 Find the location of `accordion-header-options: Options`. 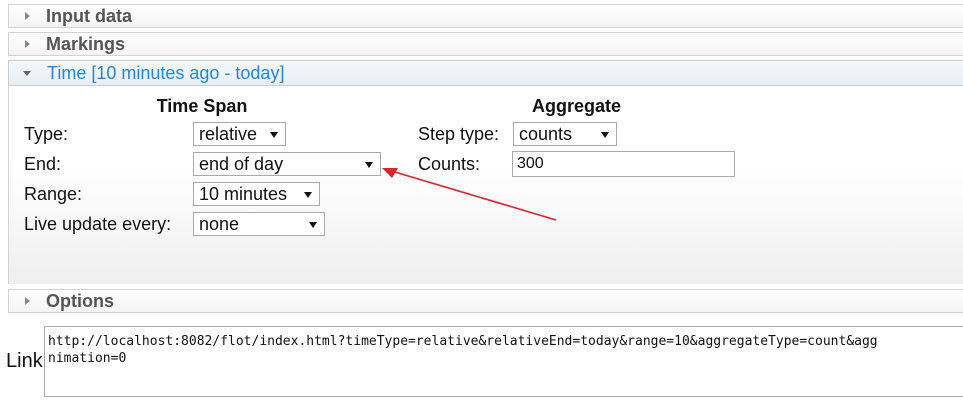

accordion-header-options: Options is located at coordinates (485, 301).